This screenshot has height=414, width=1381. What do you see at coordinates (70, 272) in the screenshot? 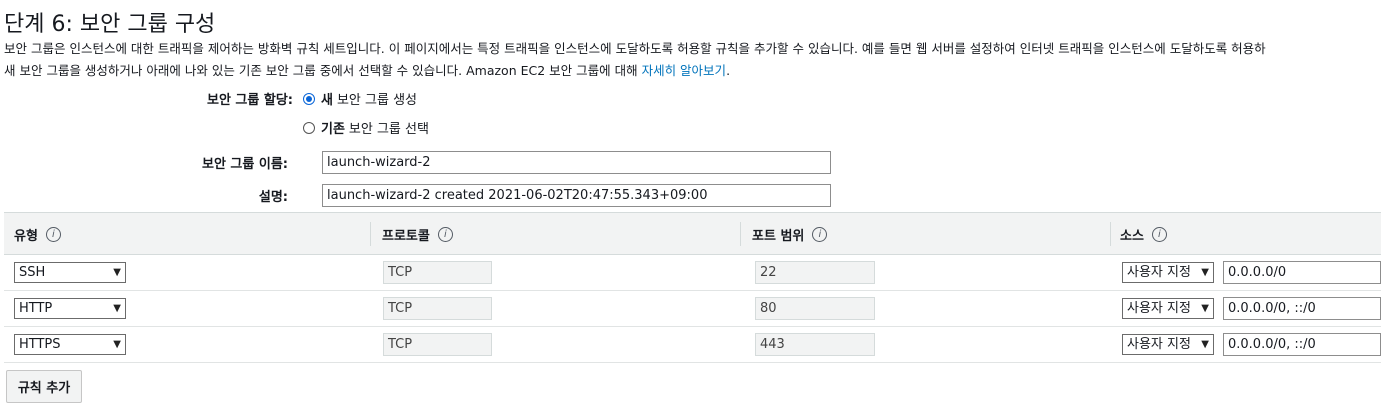
I see `type-select: SSH ▼` at bounding box center [70, 272].